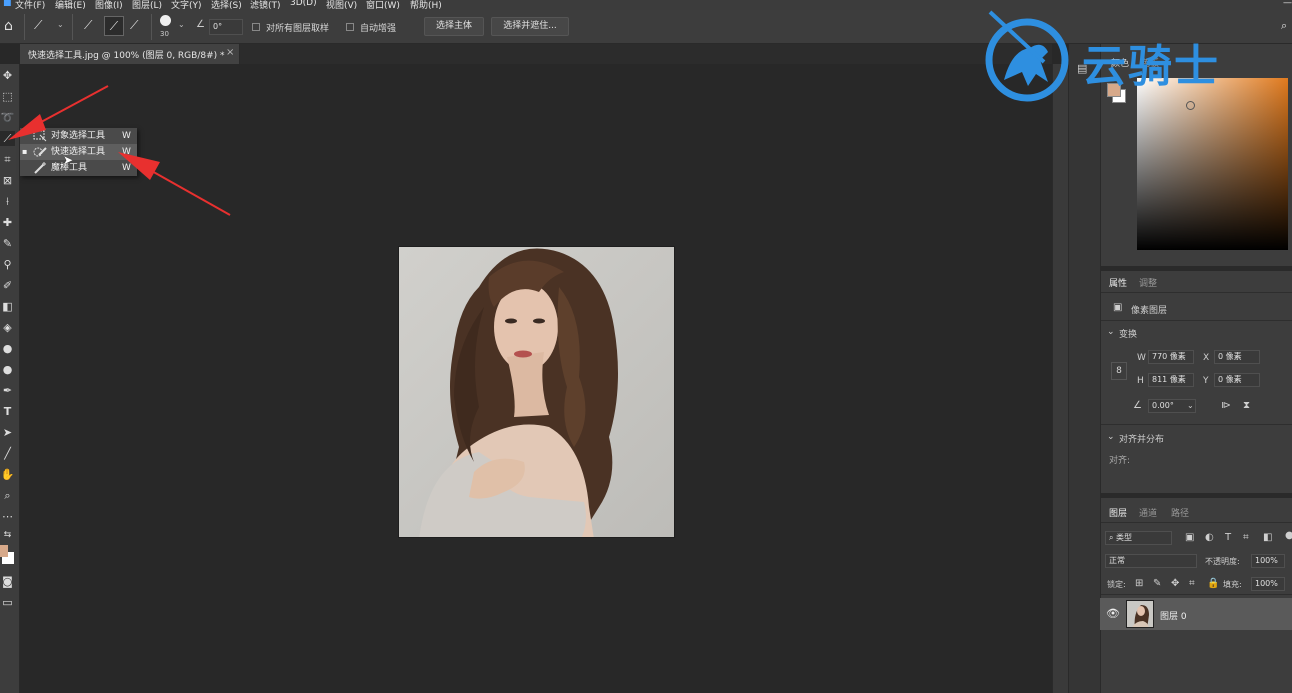  I want to click on menu-type: 文字(Y), so click(186, 5).